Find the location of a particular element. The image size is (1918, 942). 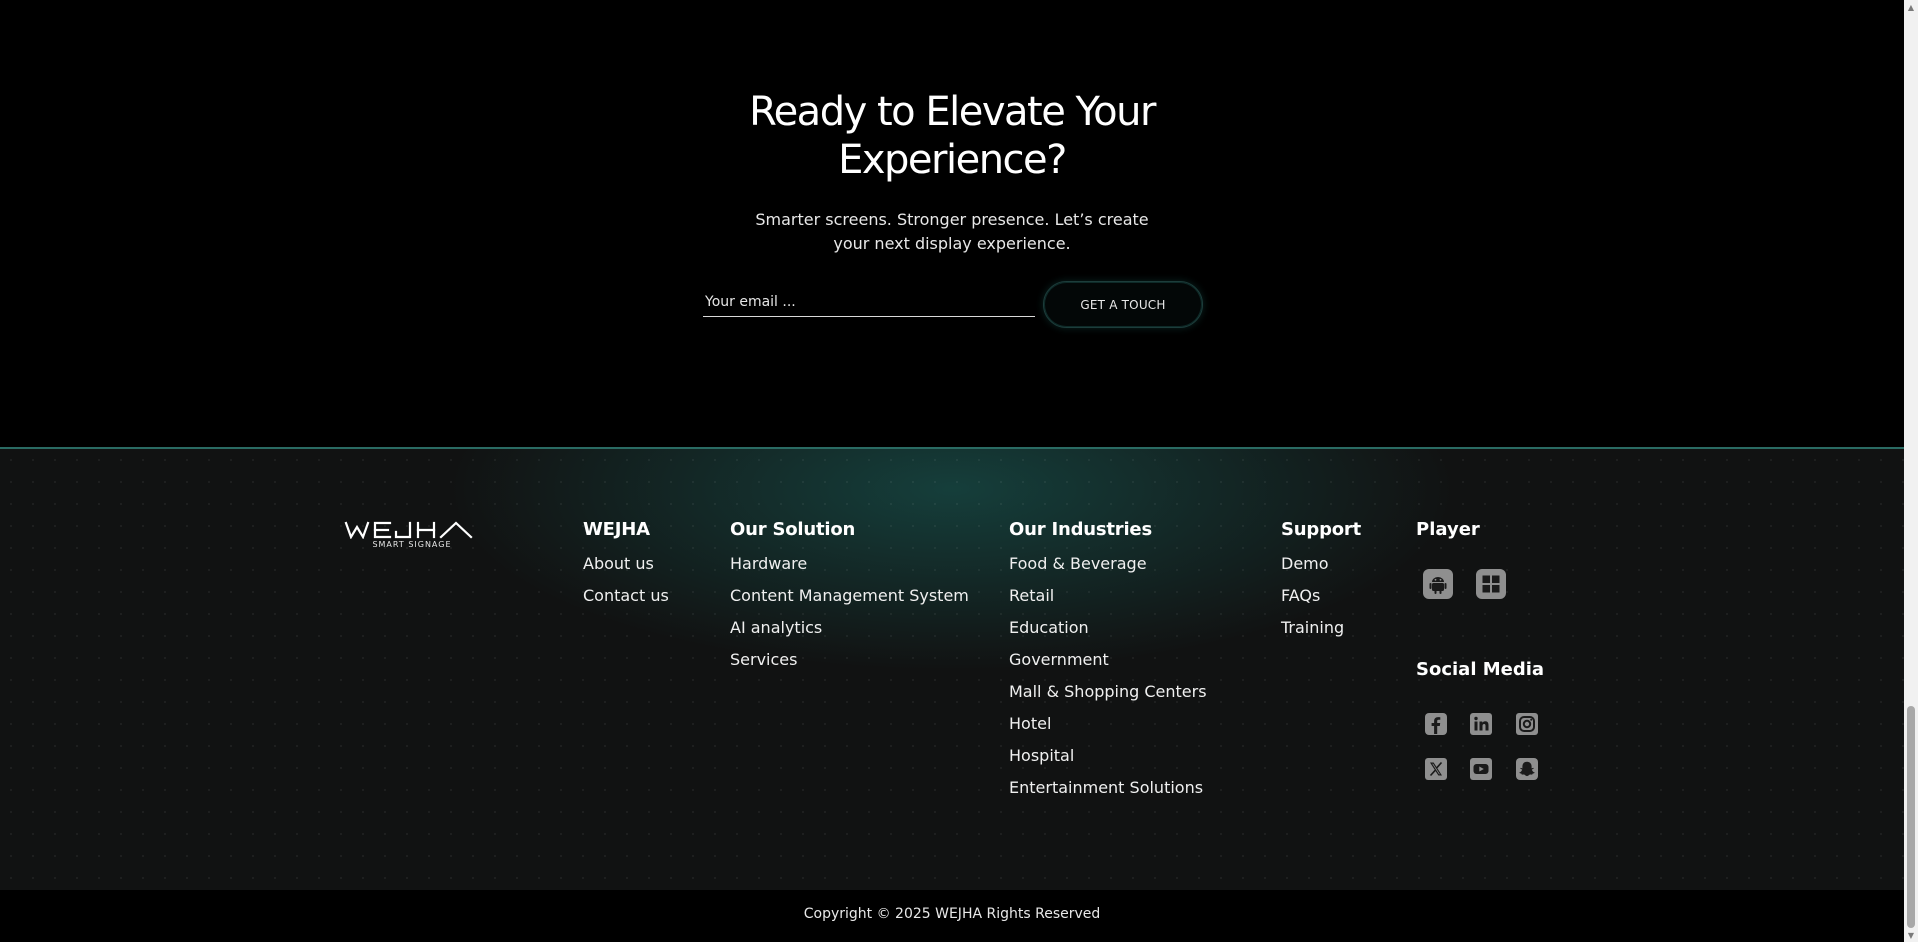

hotel-link: Hotel is located at coordinates (1030, 723).